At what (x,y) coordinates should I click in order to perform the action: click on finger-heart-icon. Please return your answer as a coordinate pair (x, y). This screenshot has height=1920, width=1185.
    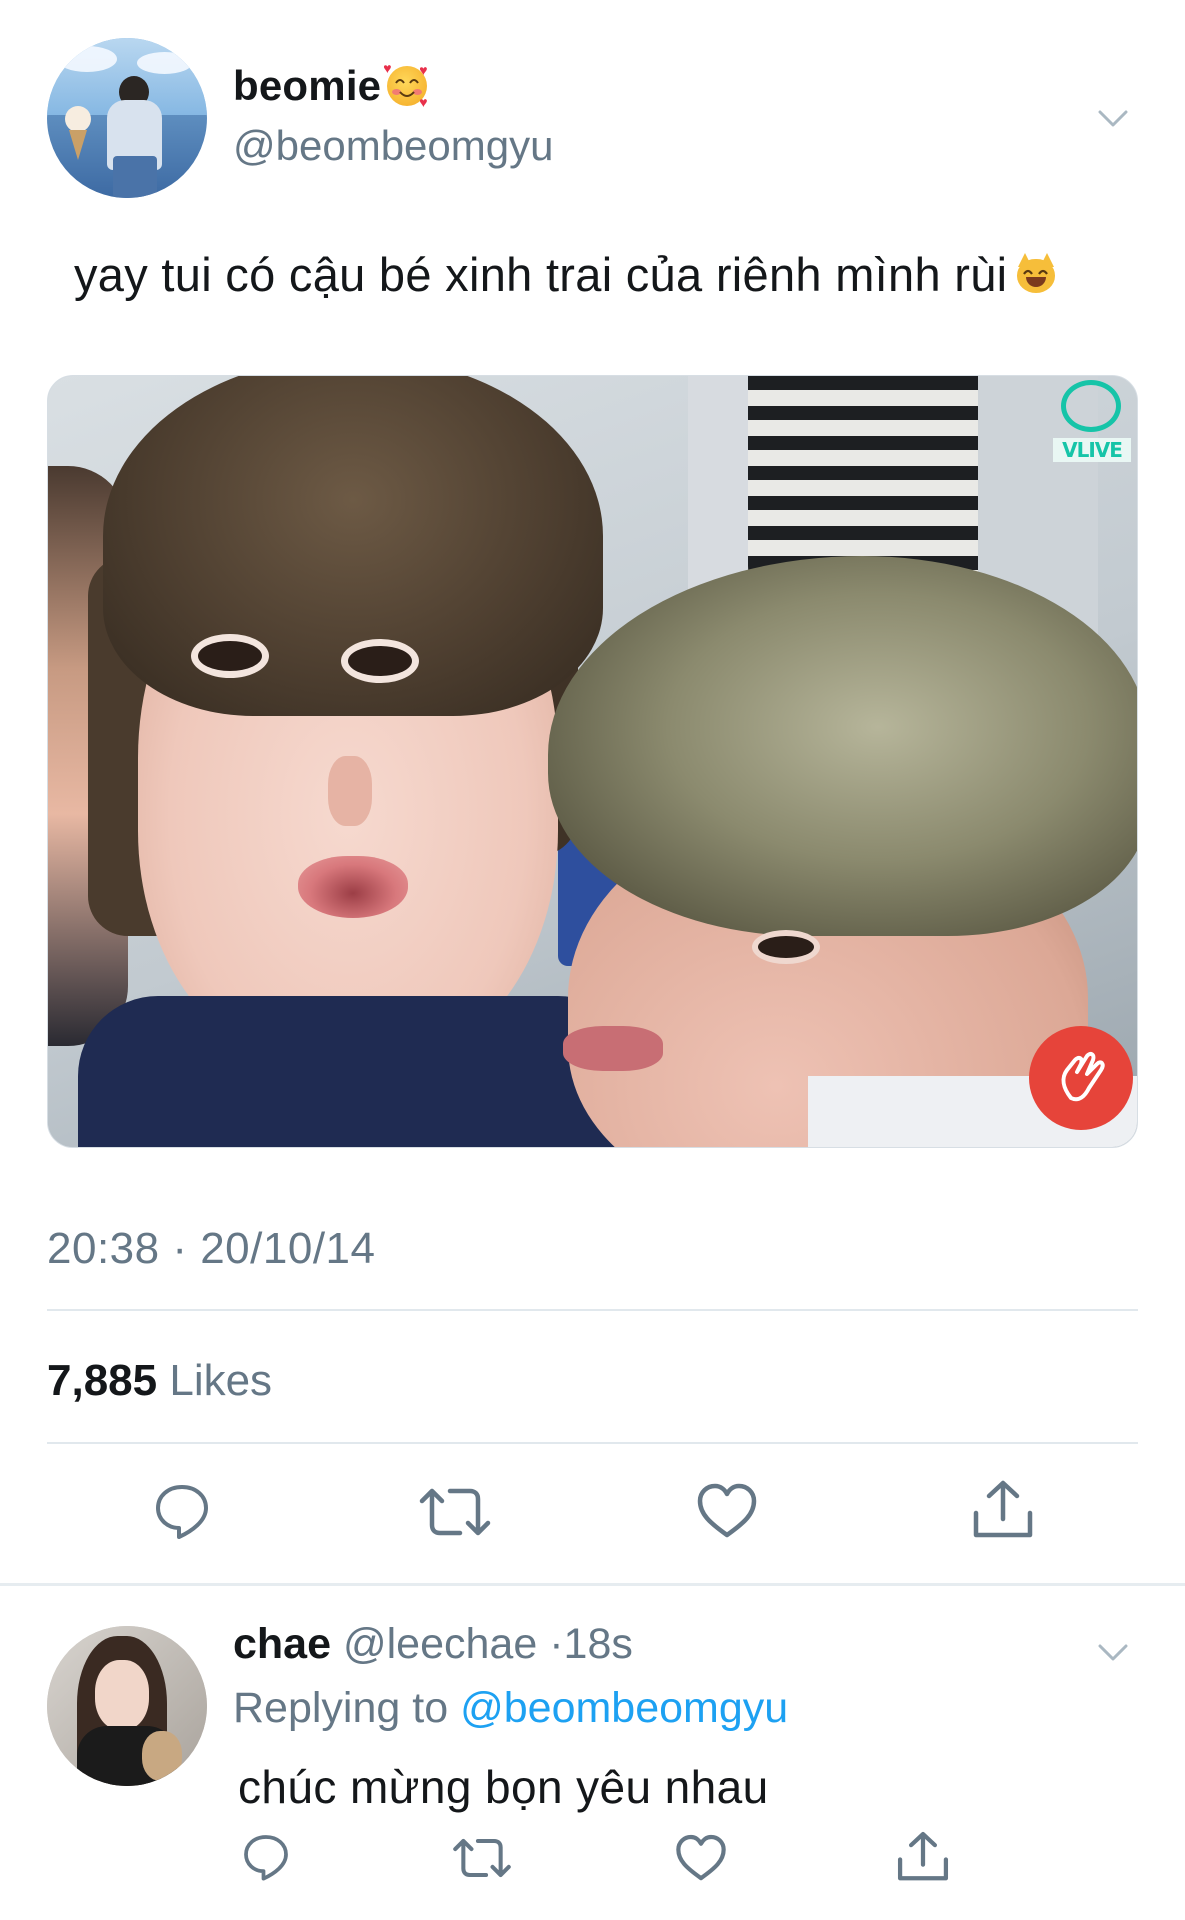
    Looking at the image, I should click on (1081, 1078).